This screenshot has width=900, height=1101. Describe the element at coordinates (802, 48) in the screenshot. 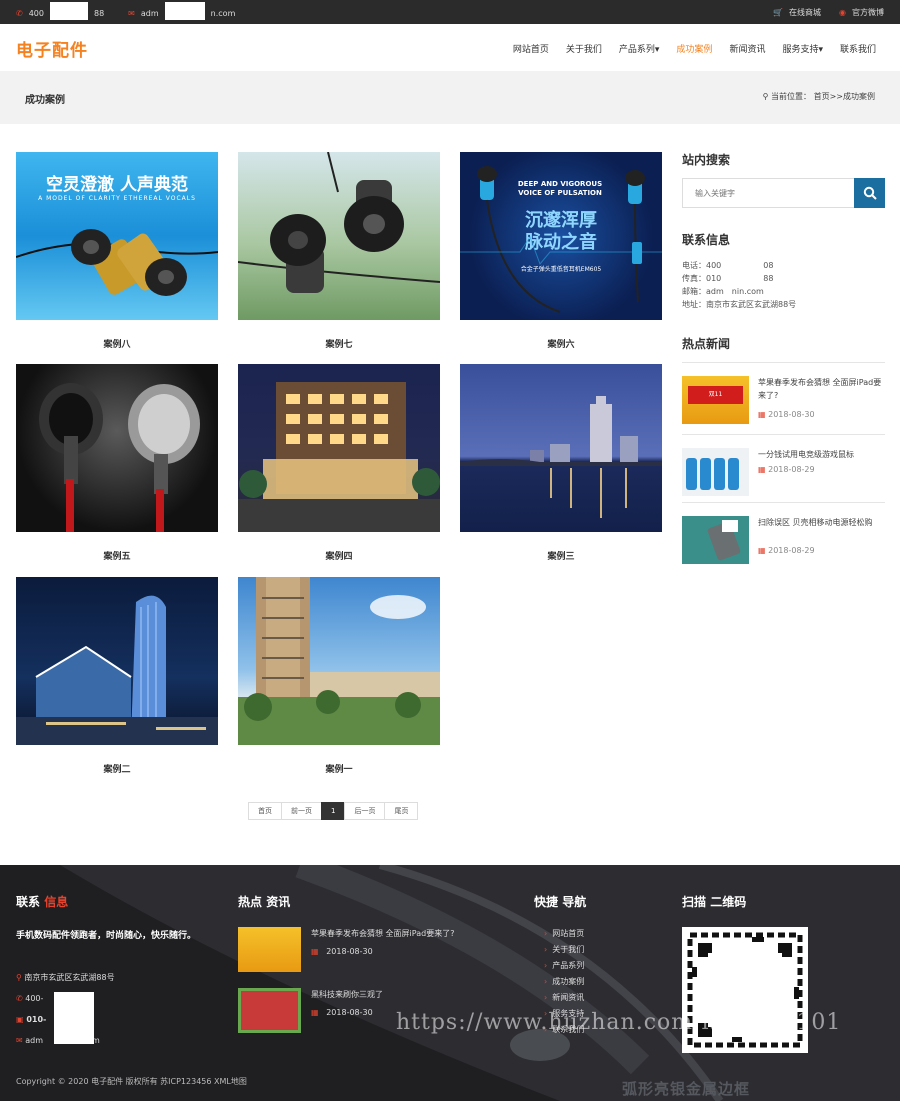

I see `nav-support: 服务支持▾` at that location.